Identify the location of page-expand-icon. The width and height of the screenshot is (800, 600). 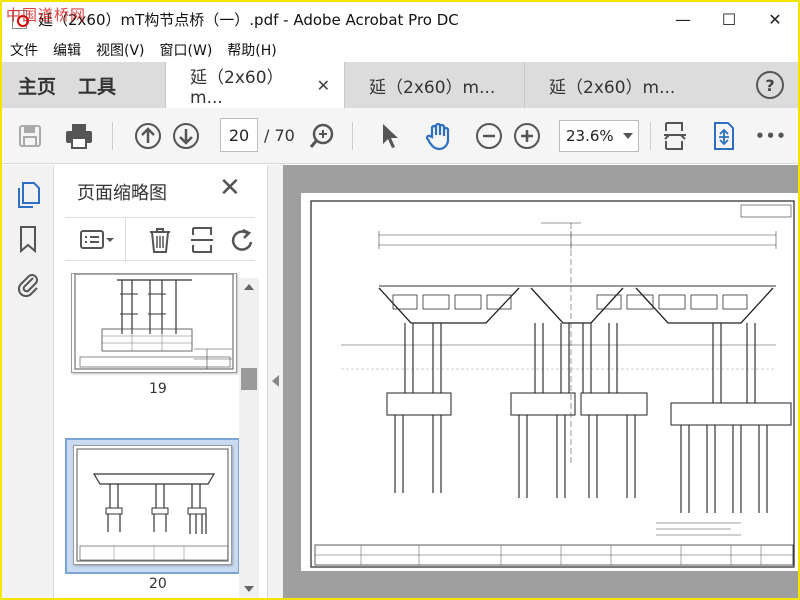
(724, 136).